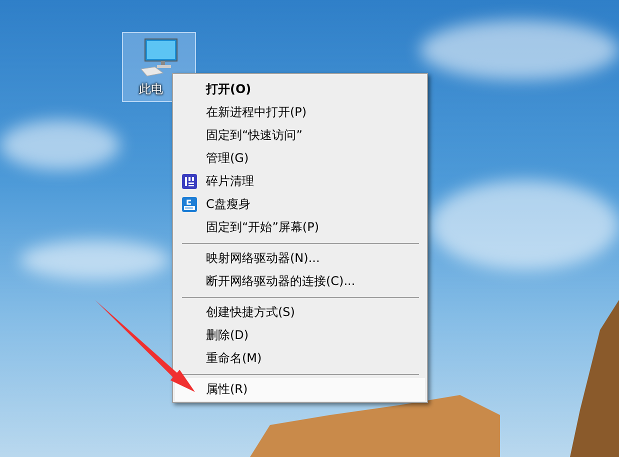 The image size is (619, 457). Describe the element at coordinates (300, 112) in the screenshot. I see `menu-item: 在新进程中打开(P)` at that location.